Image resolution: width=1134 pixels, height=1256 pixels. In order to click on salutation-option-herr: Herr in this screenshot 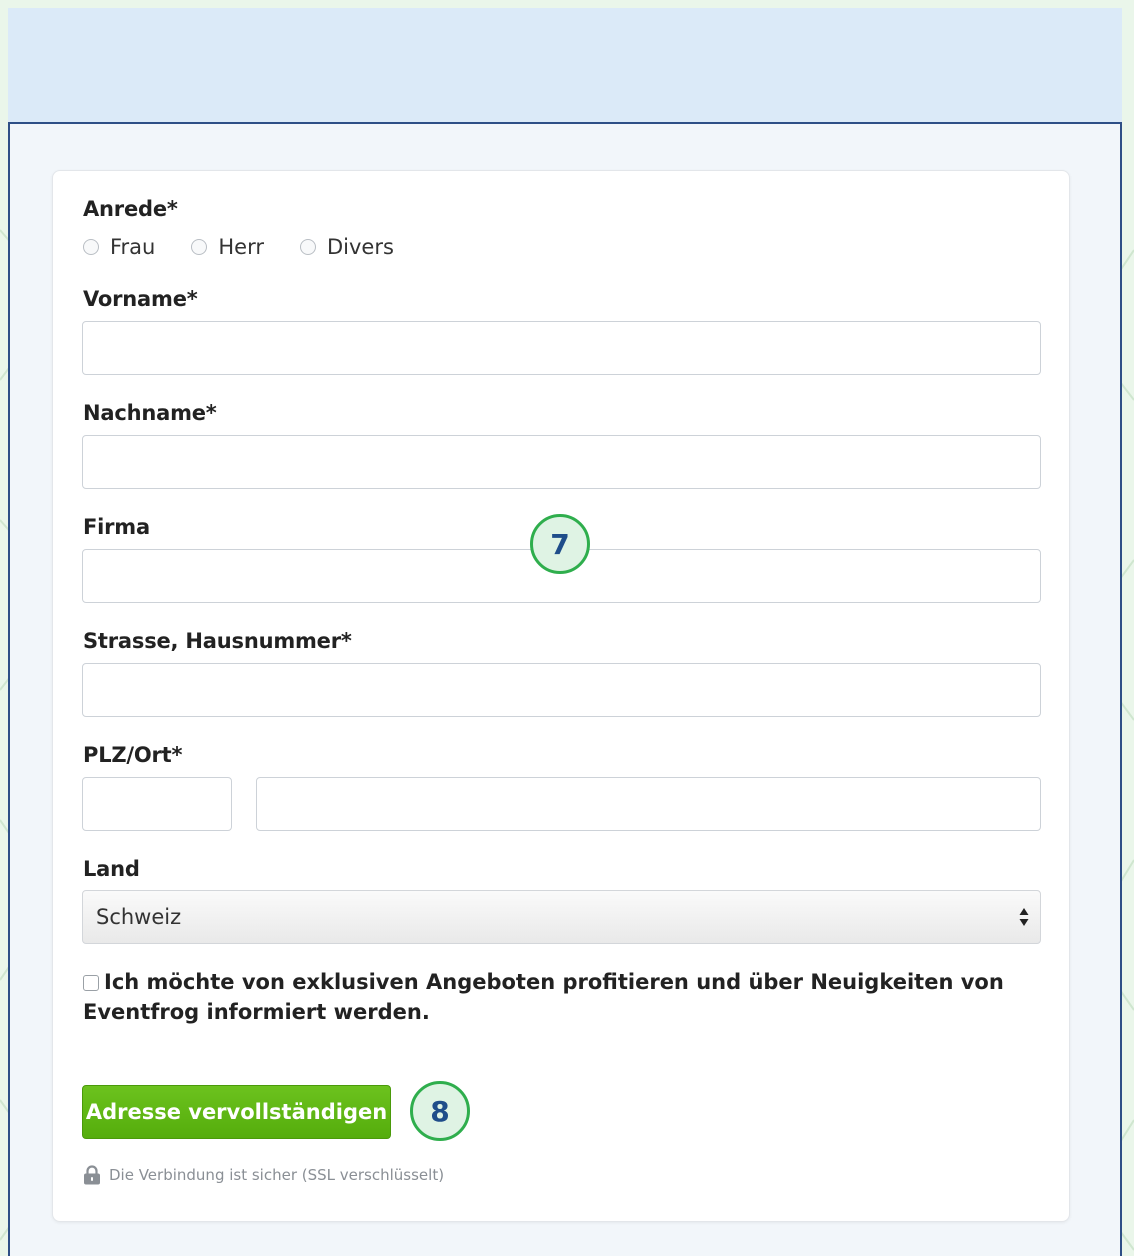, I will do `click(227, 247)`.